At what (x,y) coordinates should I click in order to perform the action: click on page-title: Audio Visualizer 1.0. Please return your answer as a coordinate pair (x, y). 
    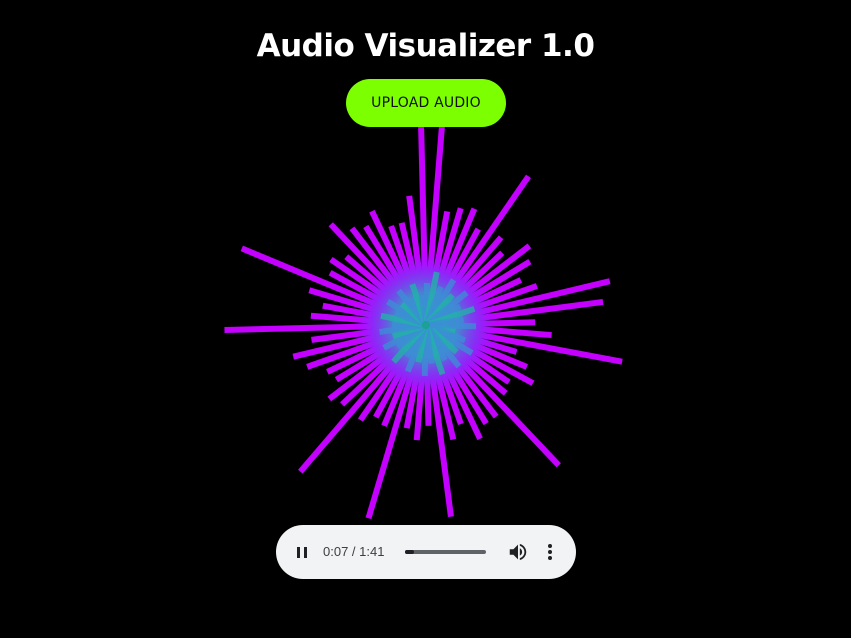
    Looking at the image, I should click on (425, 46).